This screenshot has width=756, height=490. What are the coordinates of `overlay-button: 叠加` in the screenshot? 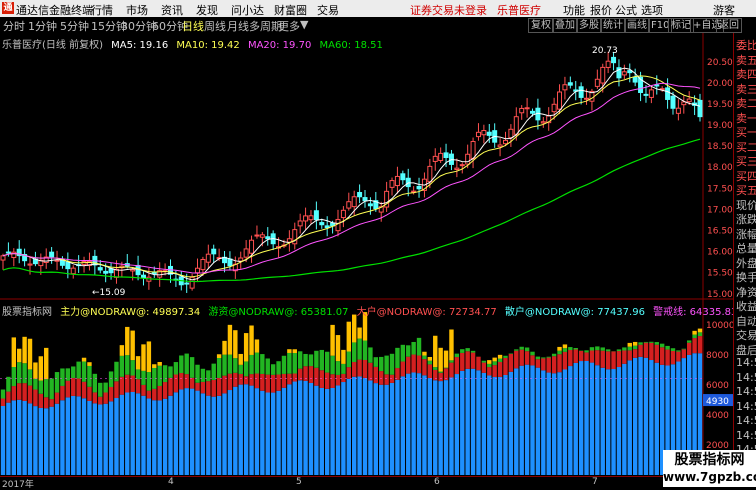 It's located at (565, 25).